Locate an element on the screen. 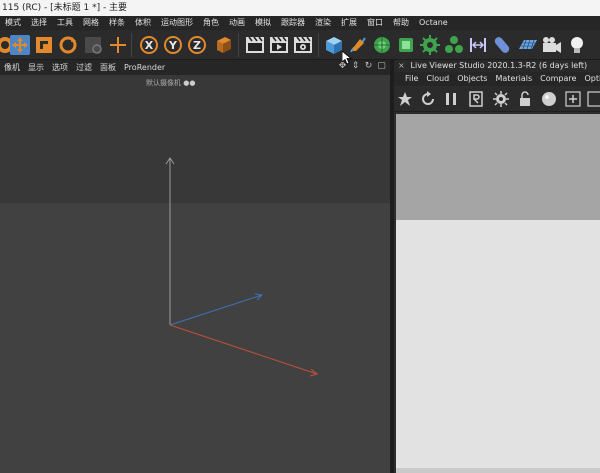 This screenshot has width=600, height=473. render-region-icon is located at coordinates (476, 99).